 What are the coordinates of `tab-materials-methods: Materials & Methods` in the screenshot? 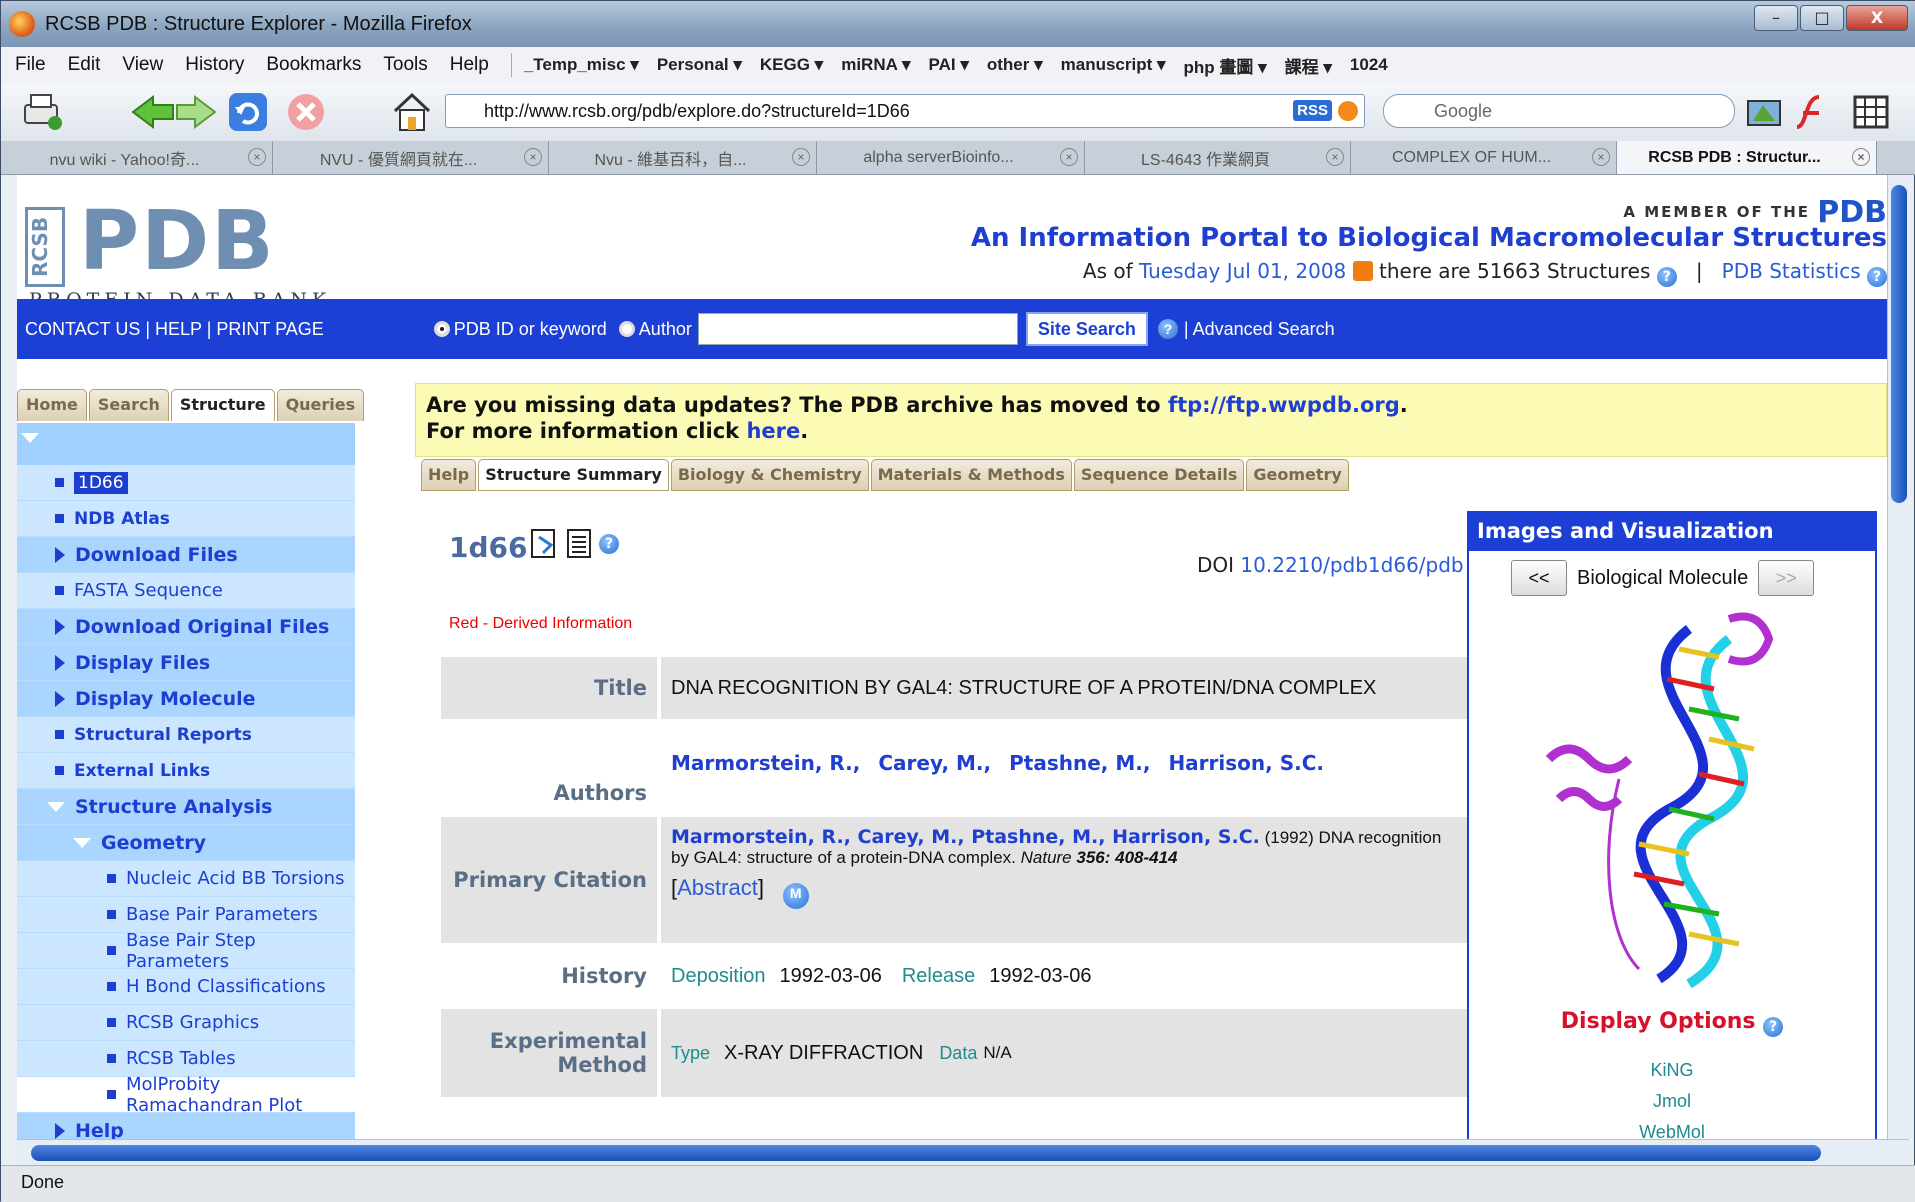 It's located at (971, 475).